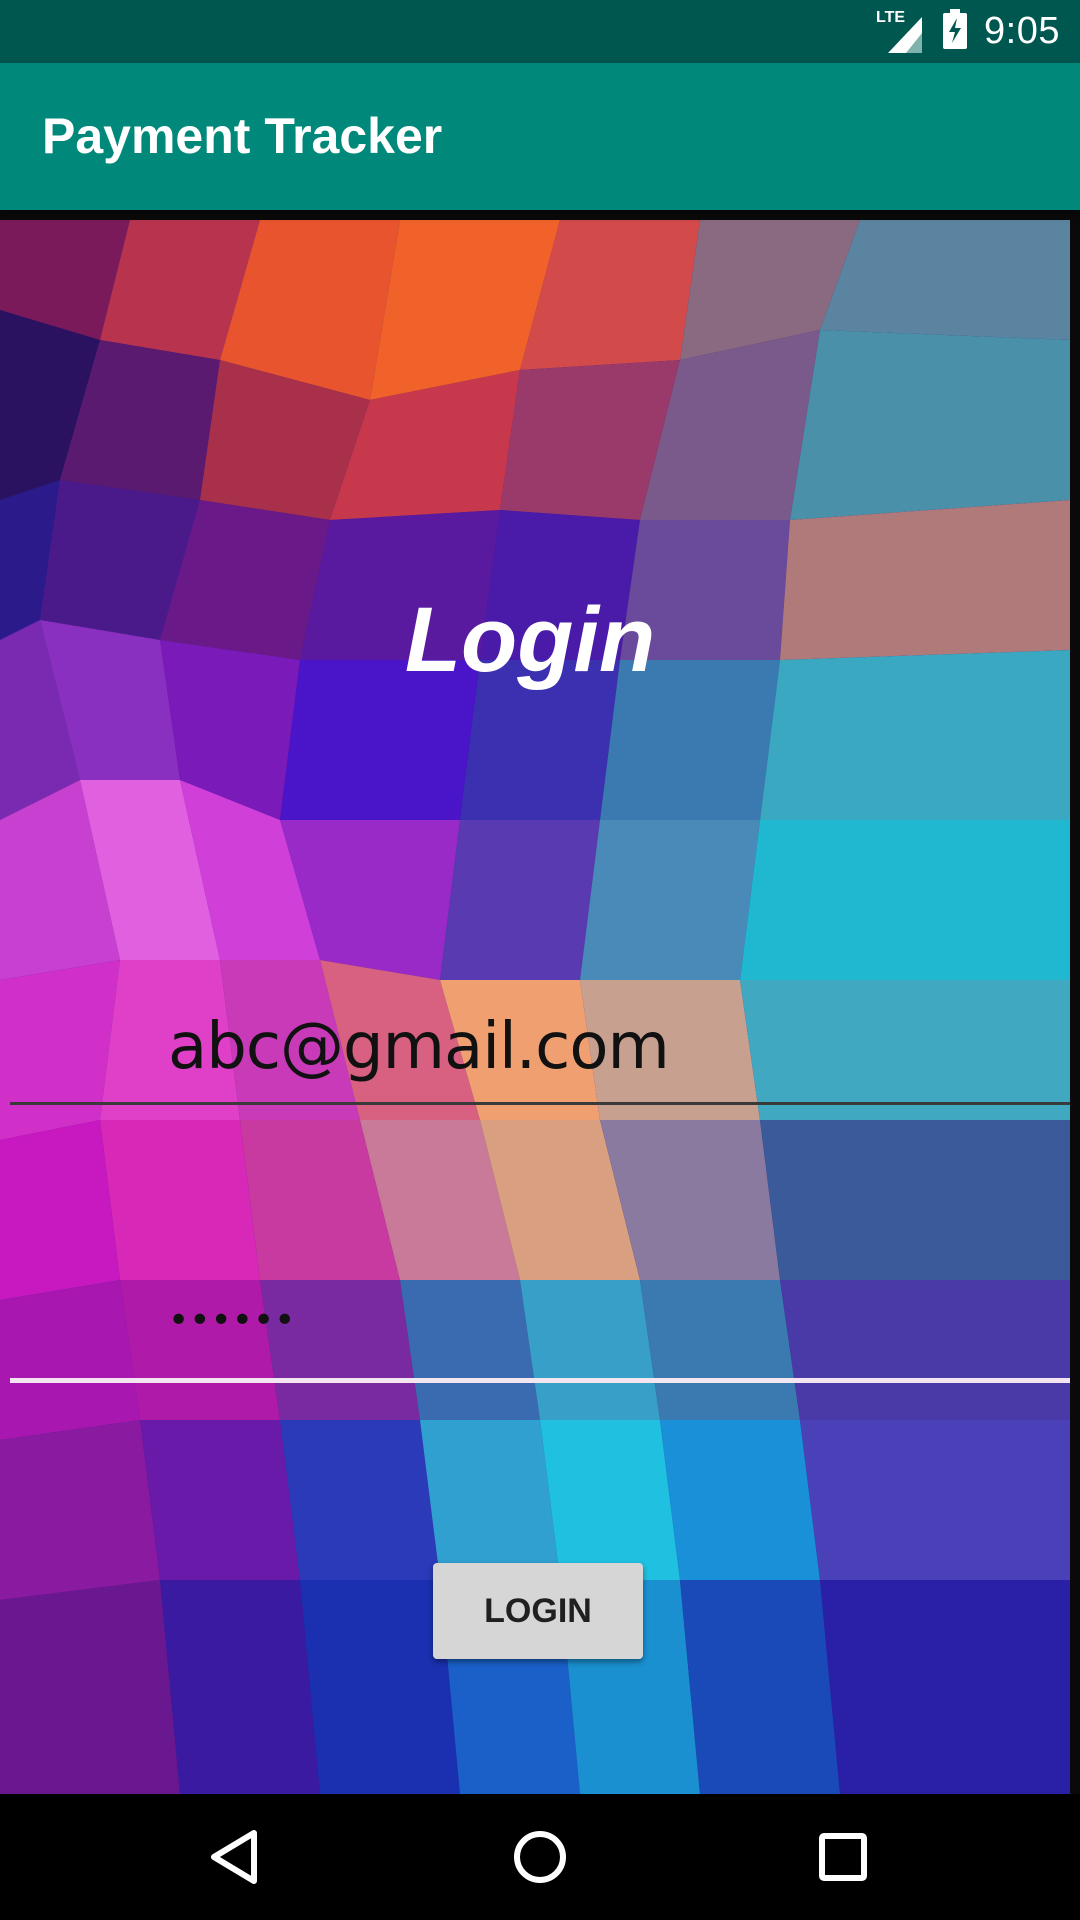 Image resolution: width=1080 pixels, height=1920 pixels. I want to click on status-icons: LTE 9:05, so click(968, 31).